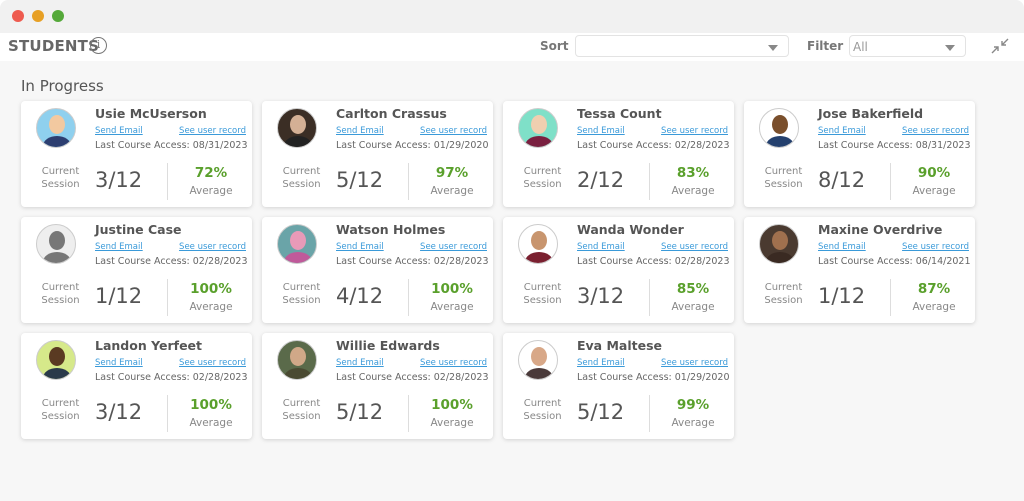  I want to click on average-value: 87%, so click(934, 289).